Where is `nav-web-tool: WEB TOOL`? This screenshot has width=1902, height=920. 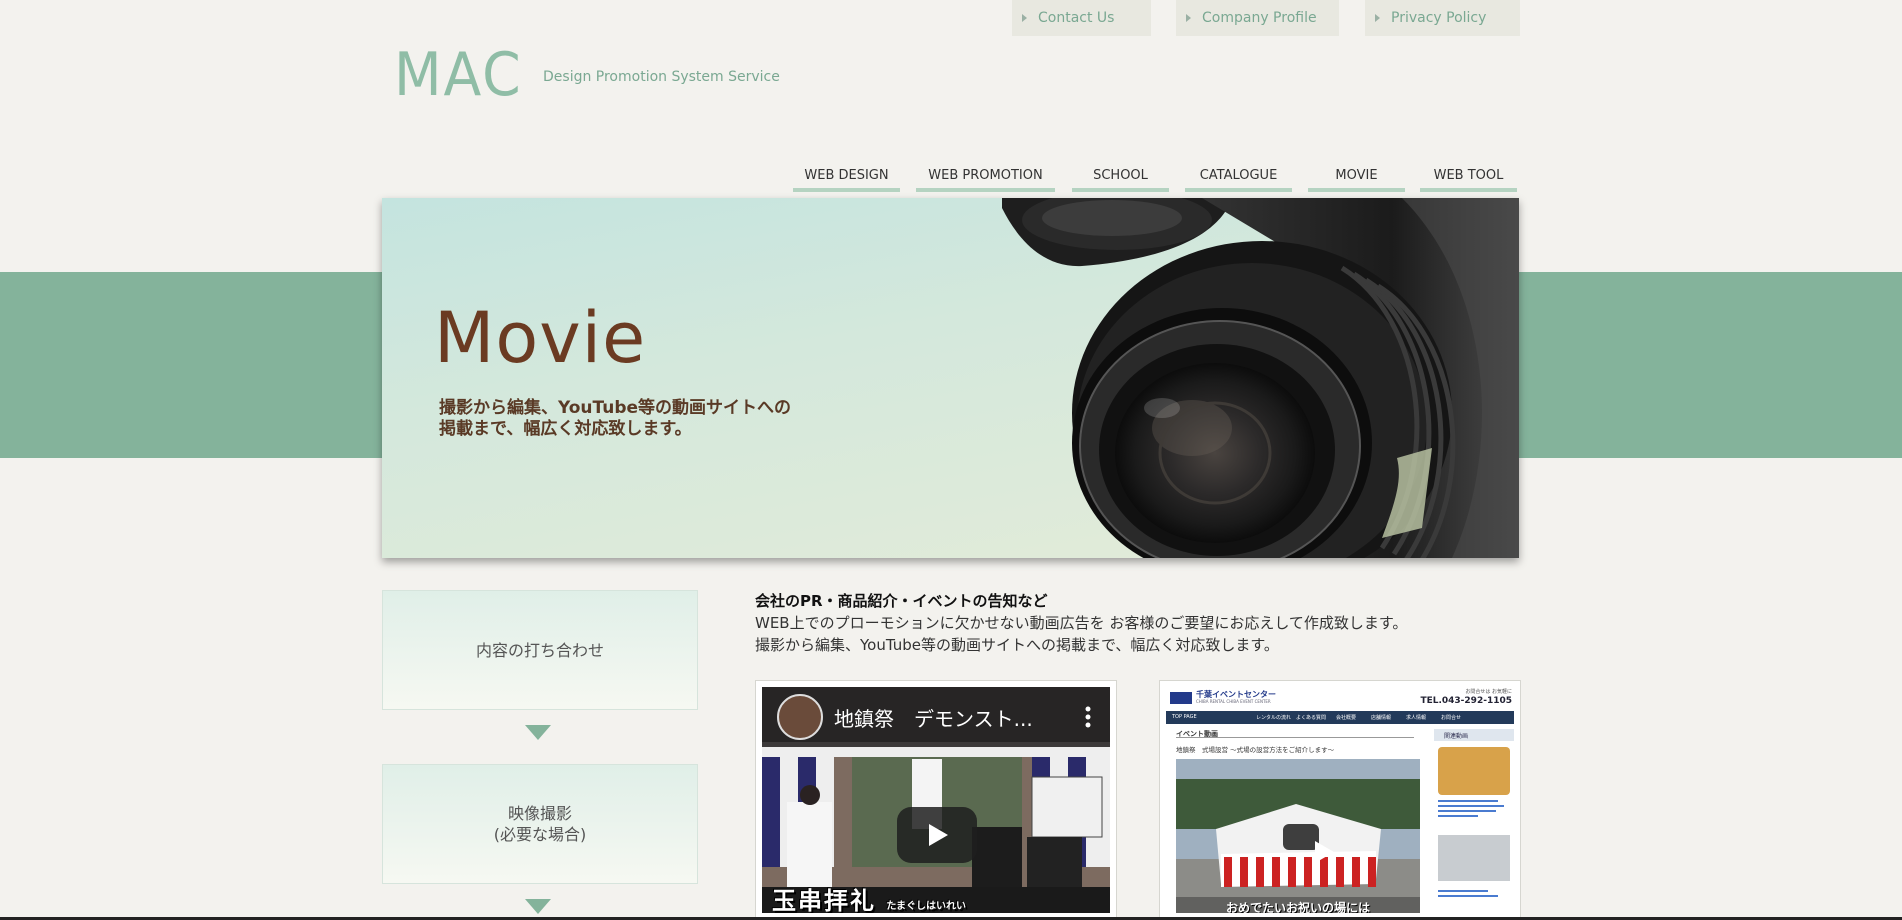 nav-web-tool: WEB TOOL is located at coordinates (1468, 178).